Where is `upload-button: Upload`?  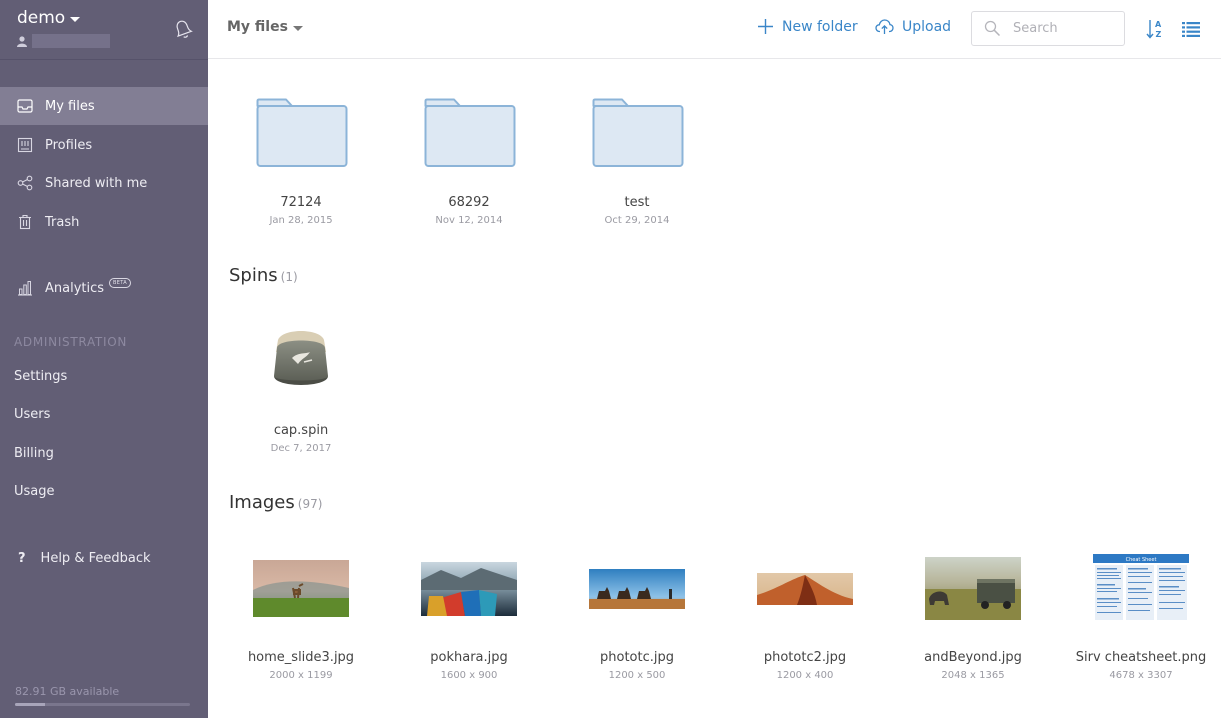 upload-button: Upload is located at coordinates (913, 26).